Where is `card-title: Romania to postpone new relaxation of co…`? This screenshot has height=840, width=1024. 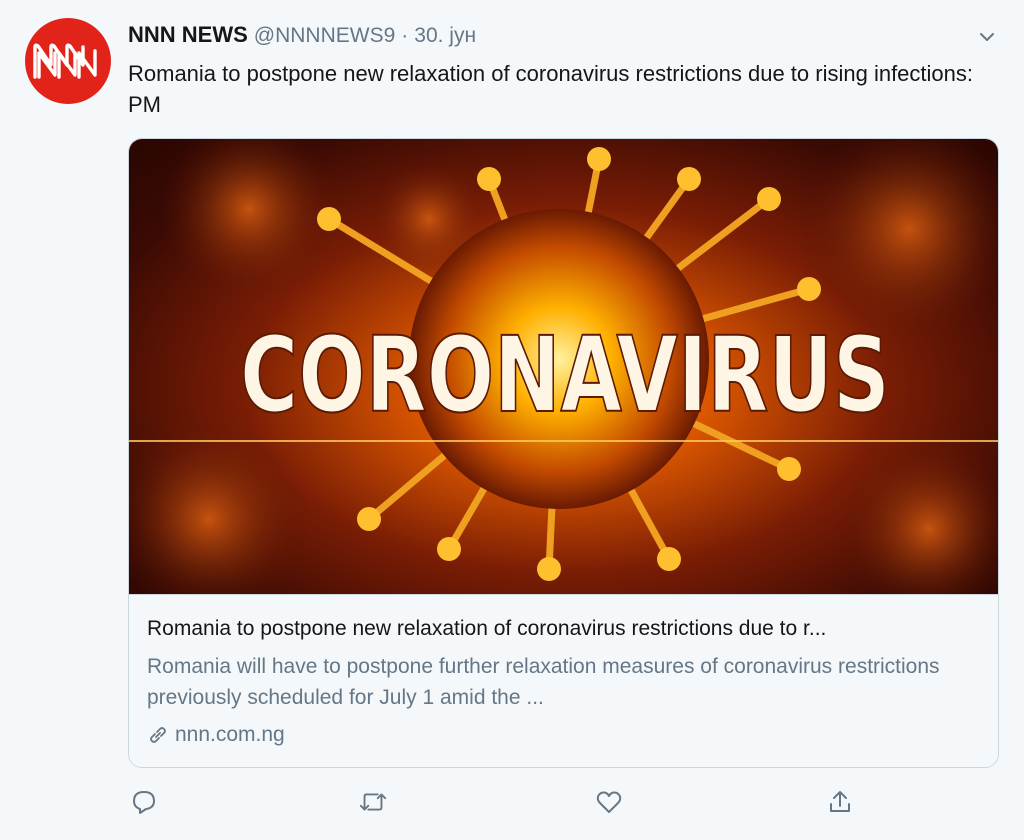 card-title: Romania to postpone new relaxation of co… is located at coordinates (567, 629).